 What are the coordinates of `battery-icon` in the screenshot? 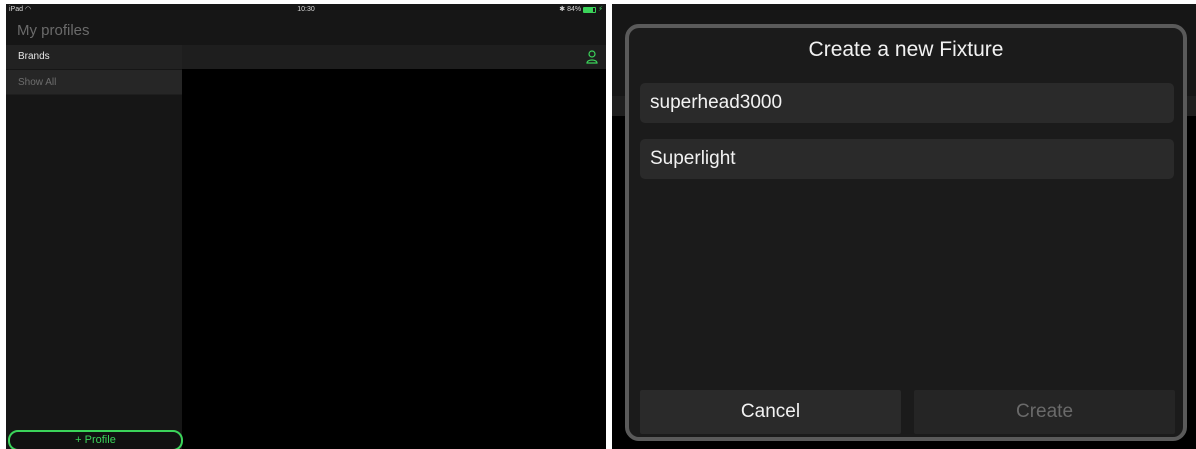 It's located at (590, 10).